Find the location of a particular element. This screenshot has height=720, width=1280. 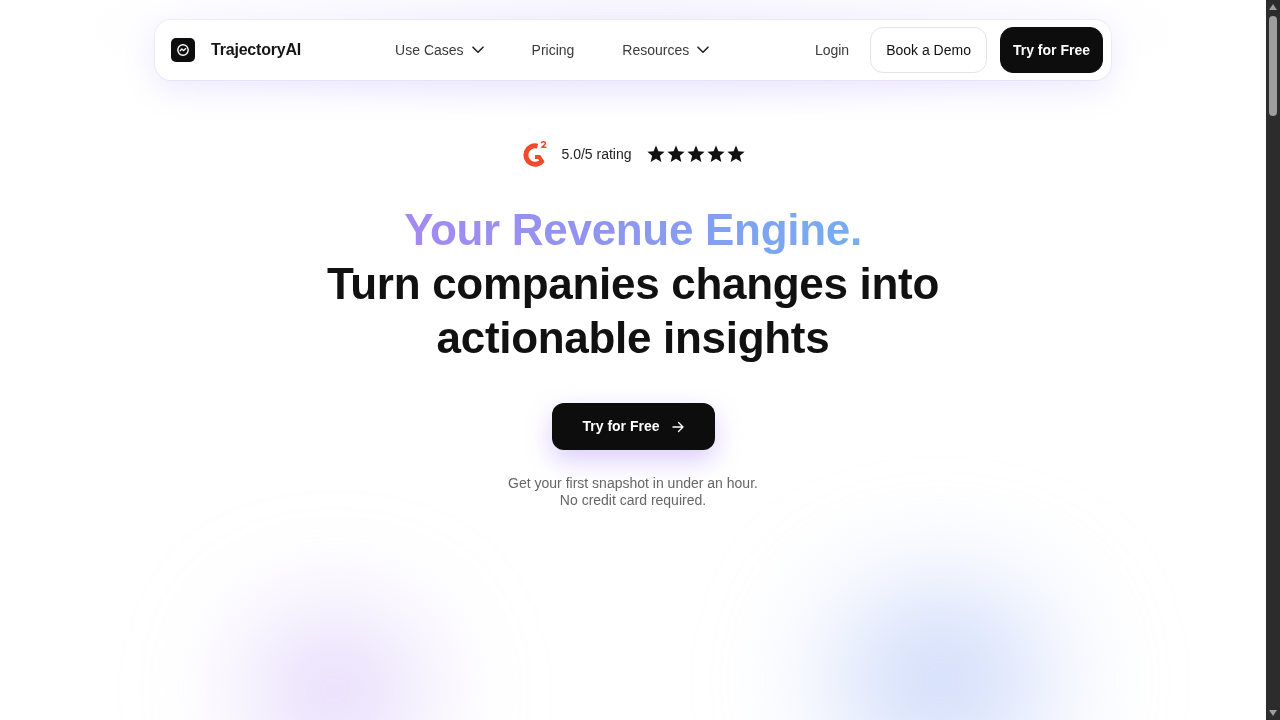

brand-name: TrajectoryAI is located at coordinates (256, 50).